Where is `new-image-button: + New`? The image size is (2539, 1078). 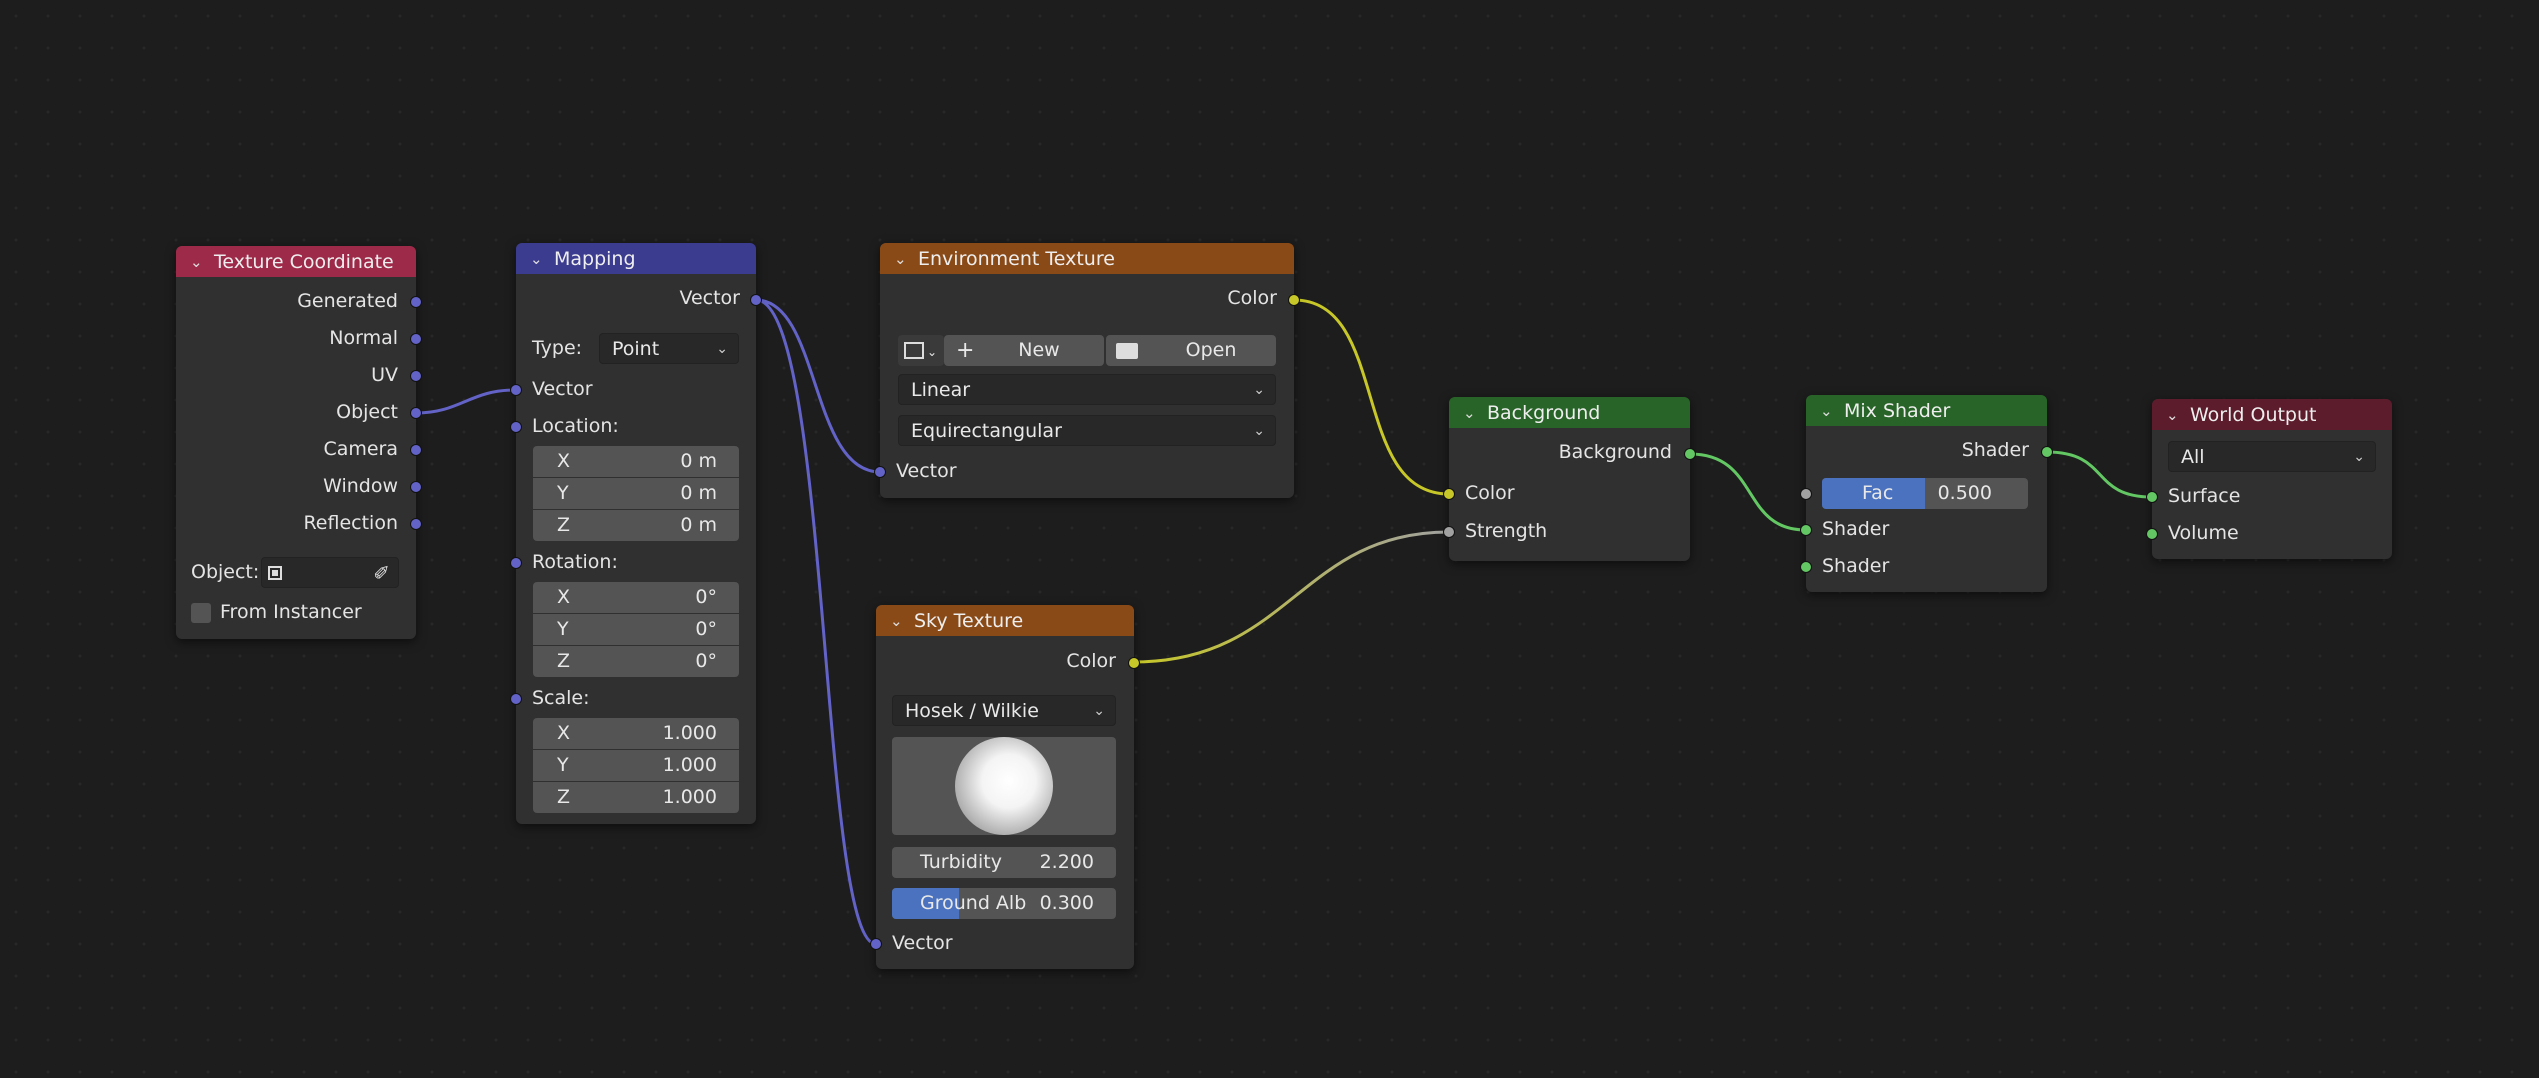 new-image-button: + New is located at coordinates (1024, 350).